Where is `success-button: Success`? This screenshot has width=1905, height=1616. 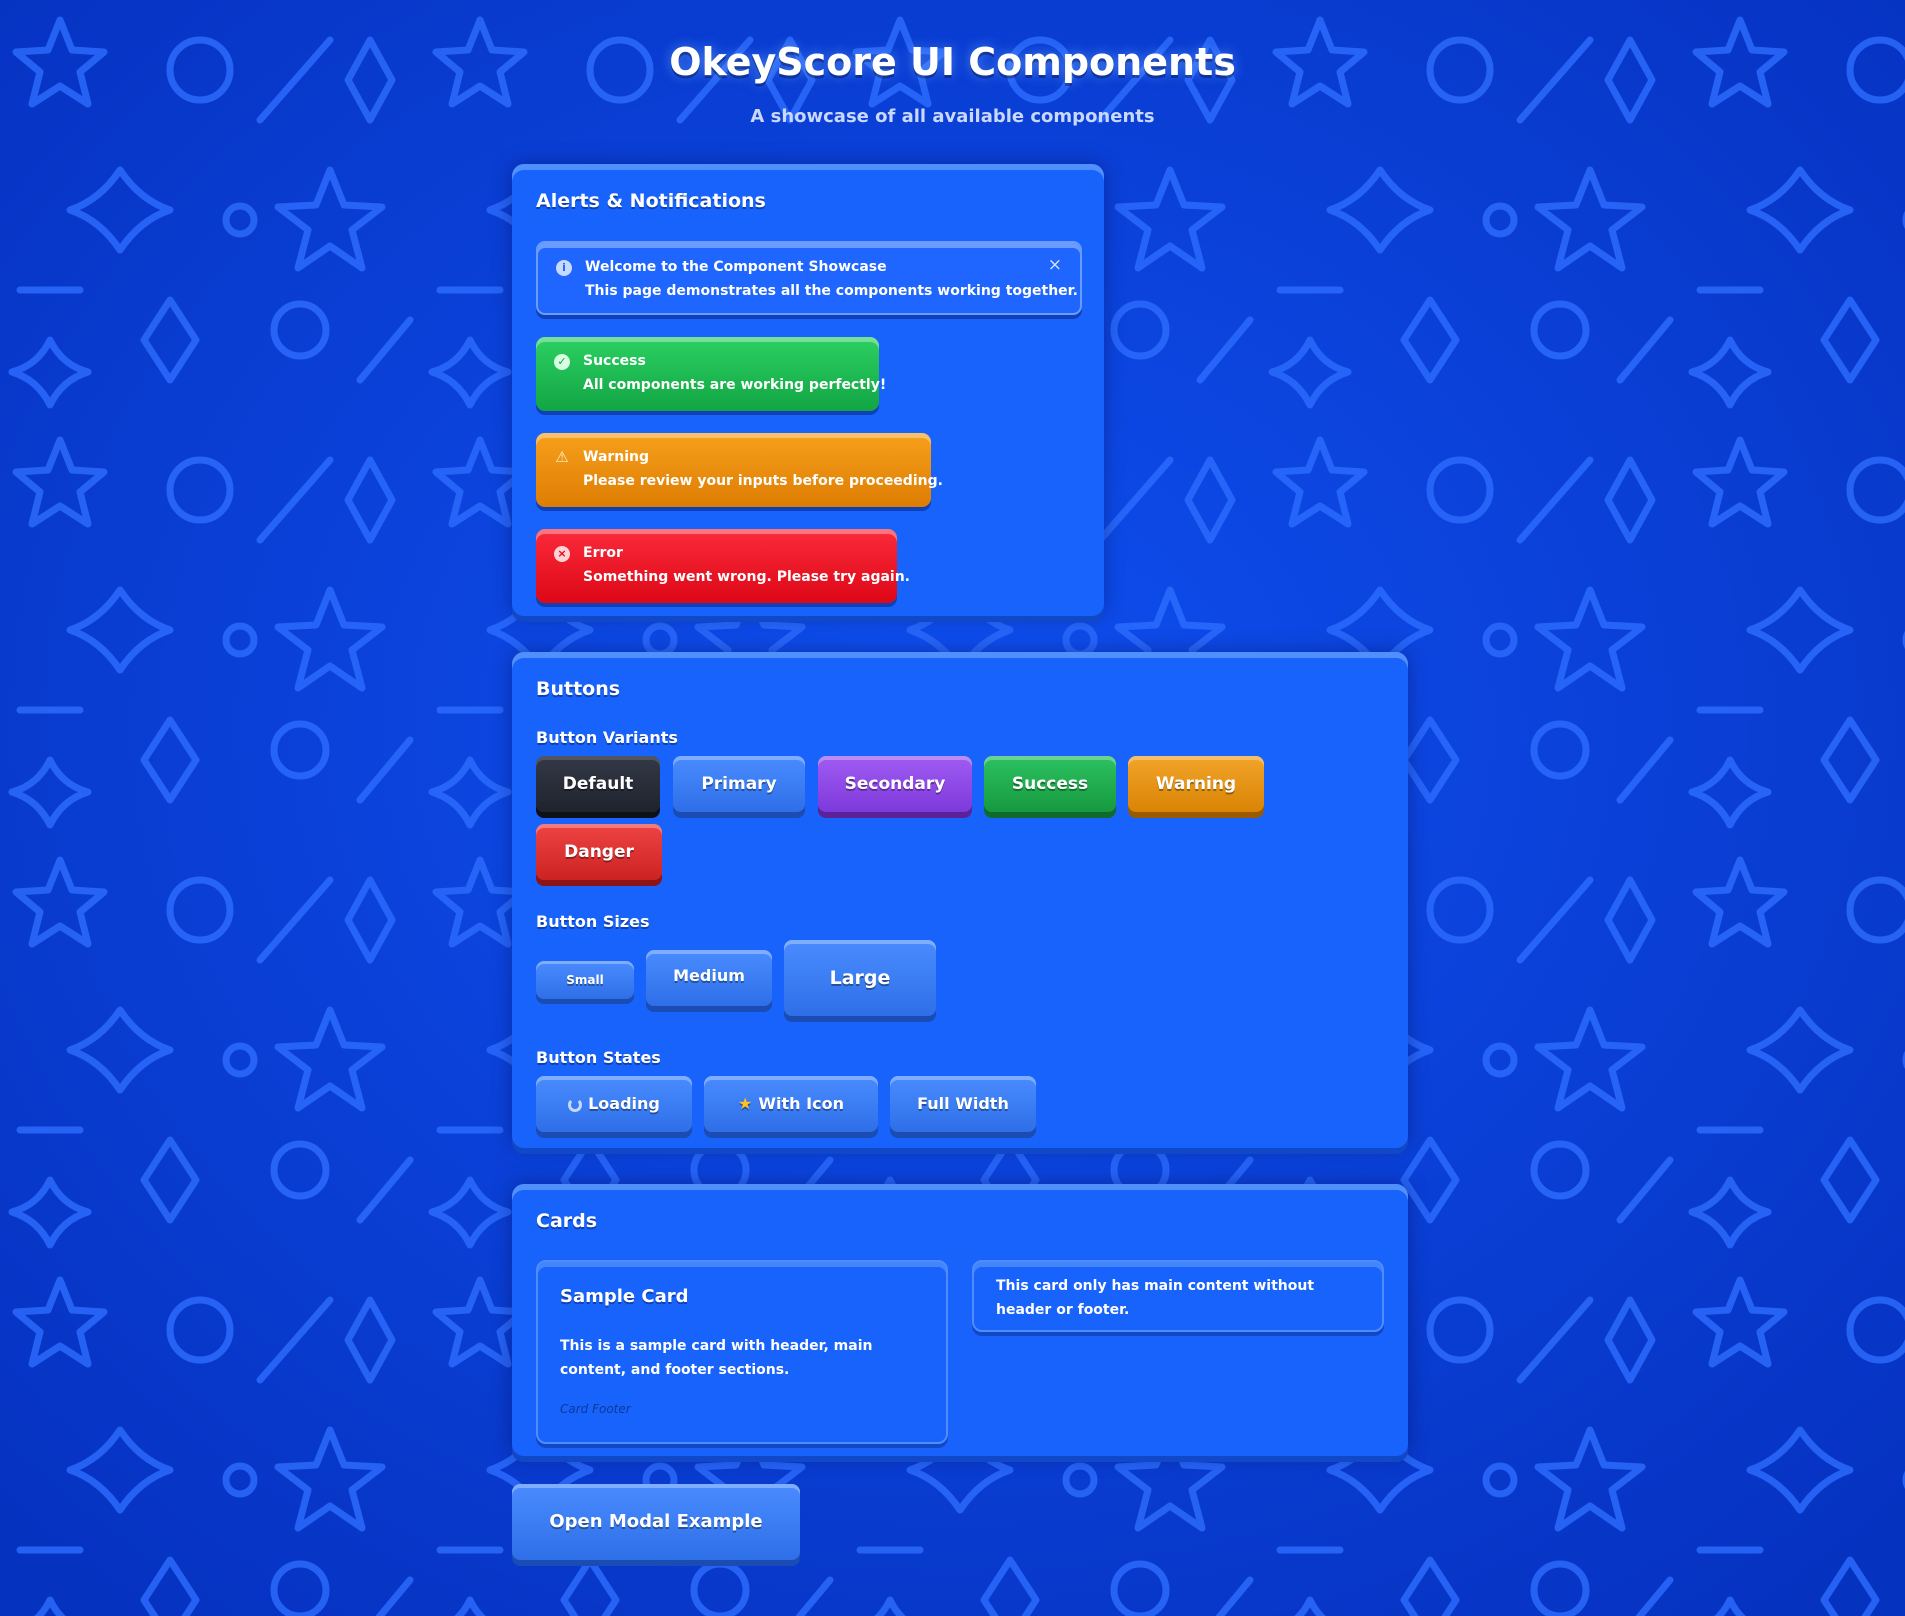 success-button: Success is located at coordinates (1050, 784).